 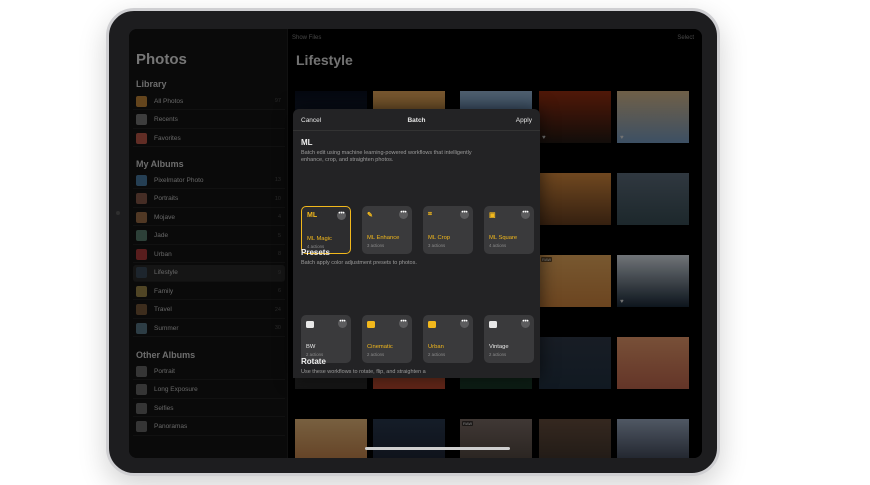 What do you see at coordinates (430, 214) in the screenshot?
I see `workflow-icon: ⌗` at bounding box center [430, 214].